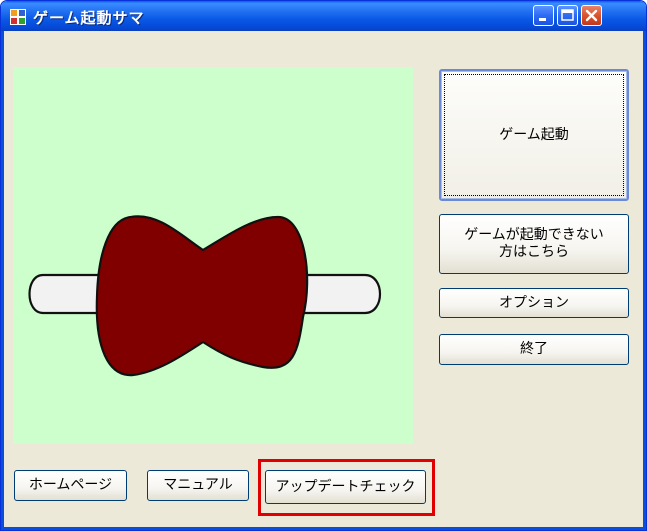 The width and height of the screenshot is (647, 531). I want to click on troubleshoot-label: ゲームが起動できない 方はこちら, so click(534, 243).